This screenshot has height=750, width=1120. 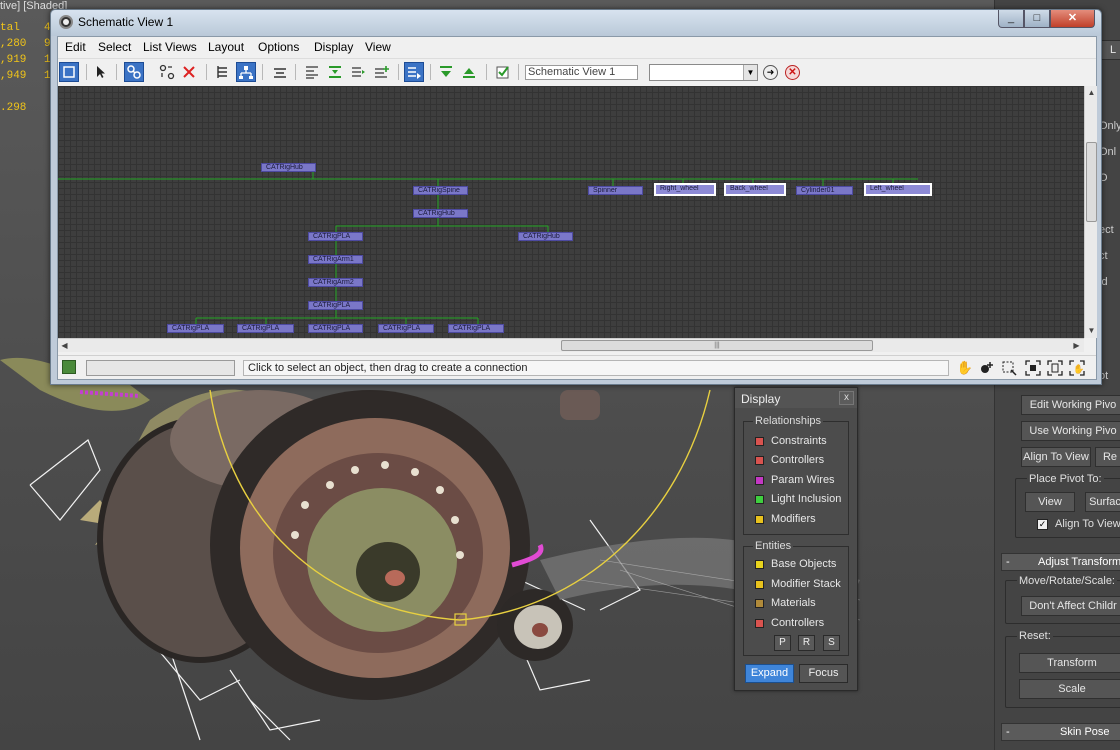 I want to click on menu-options: Options, so click(x=278, y=47).